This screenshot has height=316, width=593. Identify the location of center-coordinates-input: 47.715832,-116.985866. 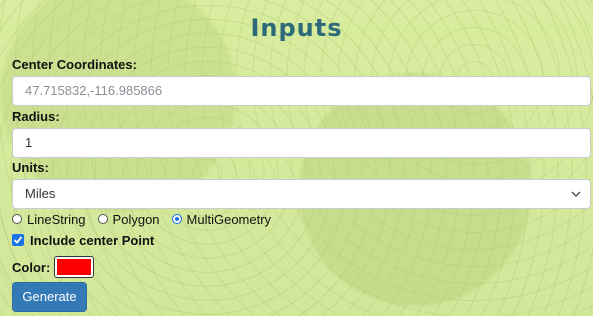
(301, 91).